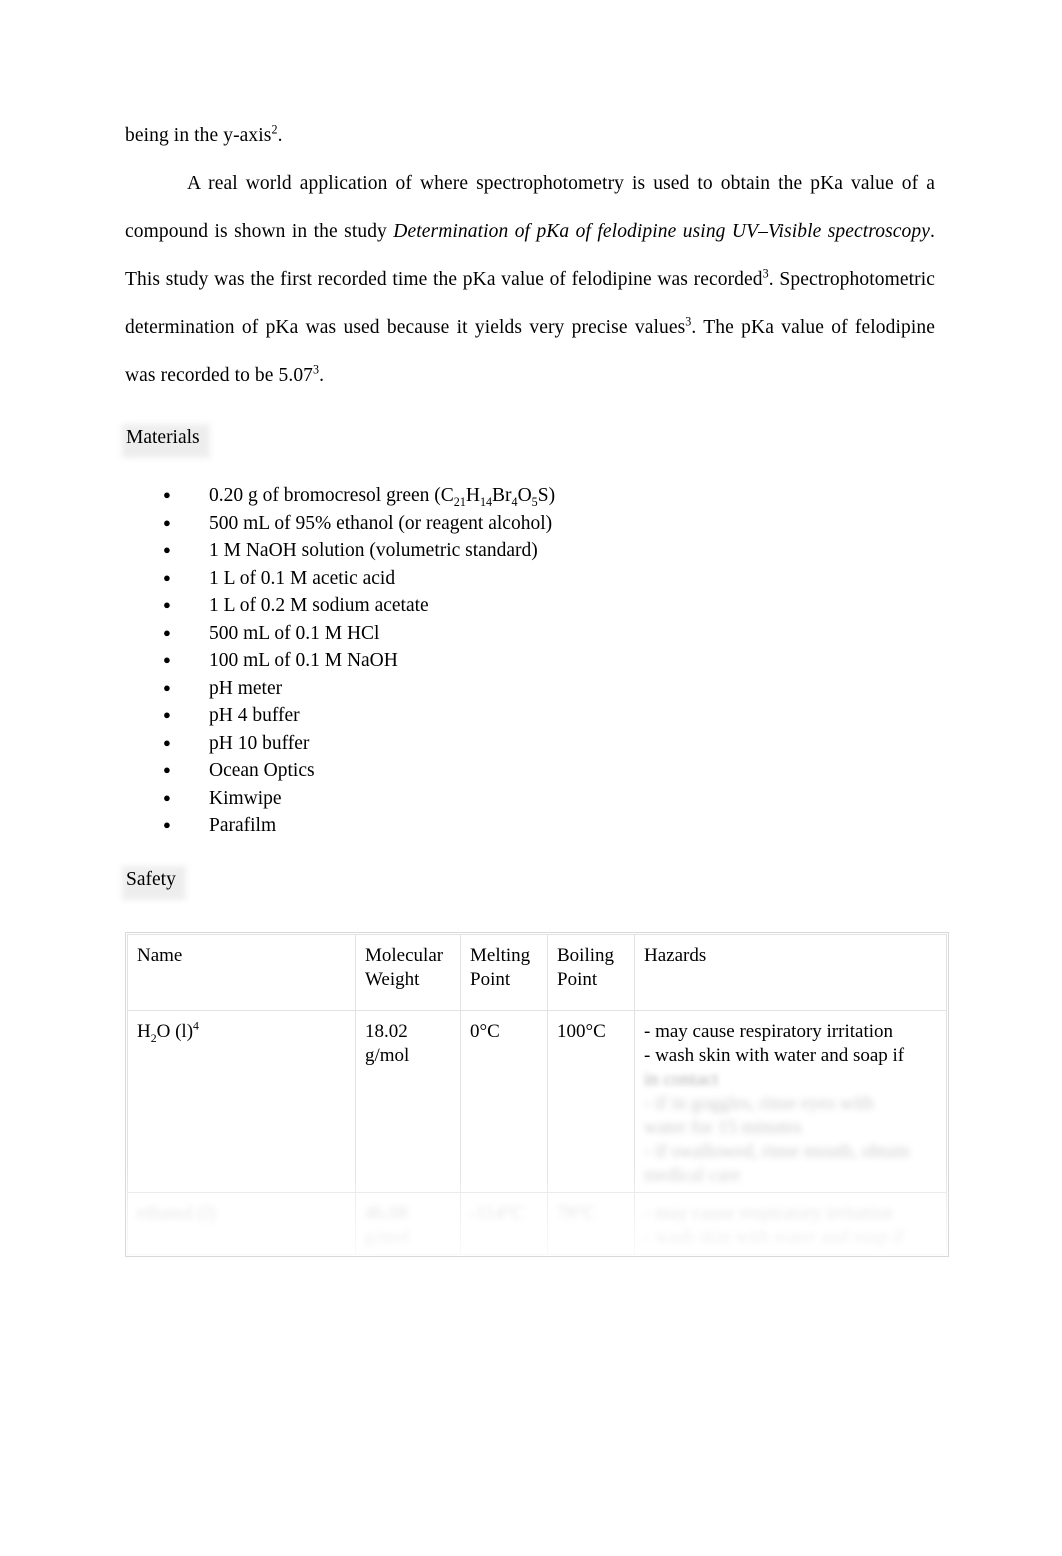 Image resolution: width=1062 pixels, height=1556 pixels. What do you see at coordinates (331, 495) in the screenshot?
I see `list-item-text: 0.20 g of bromocresol green (C` at bounding box center [331, 495].